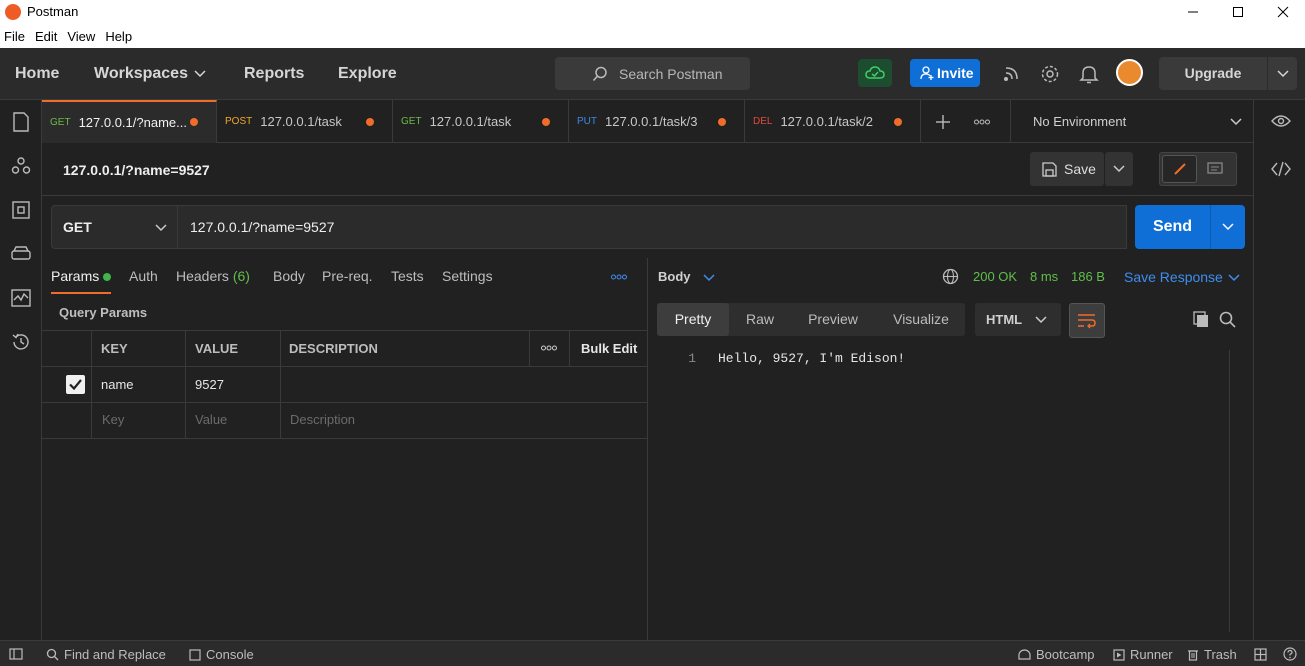 This screenshot has height=666, width=1305. I want to click on view-raw: Raw, so click(760, 319).